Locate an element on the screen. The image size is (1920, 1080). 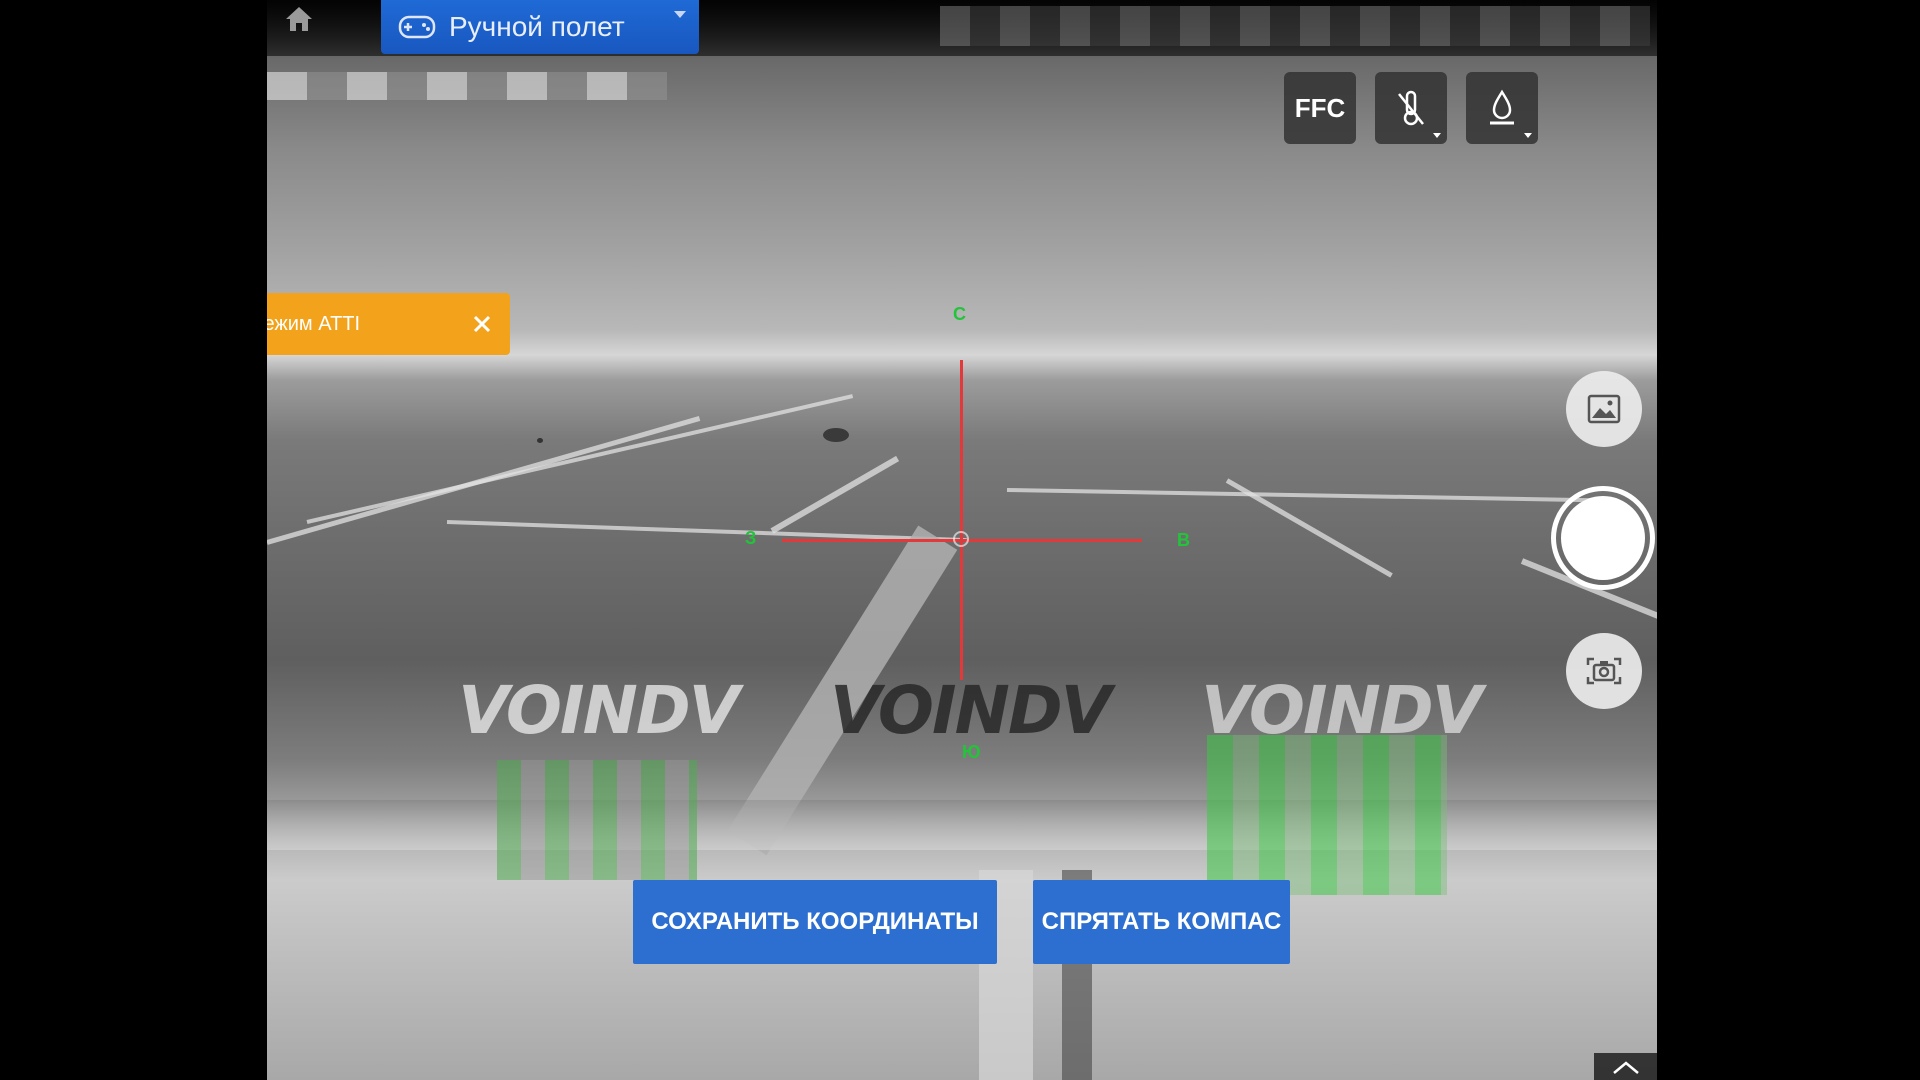
camera-switch-button is located at coordinates (1604, 671).